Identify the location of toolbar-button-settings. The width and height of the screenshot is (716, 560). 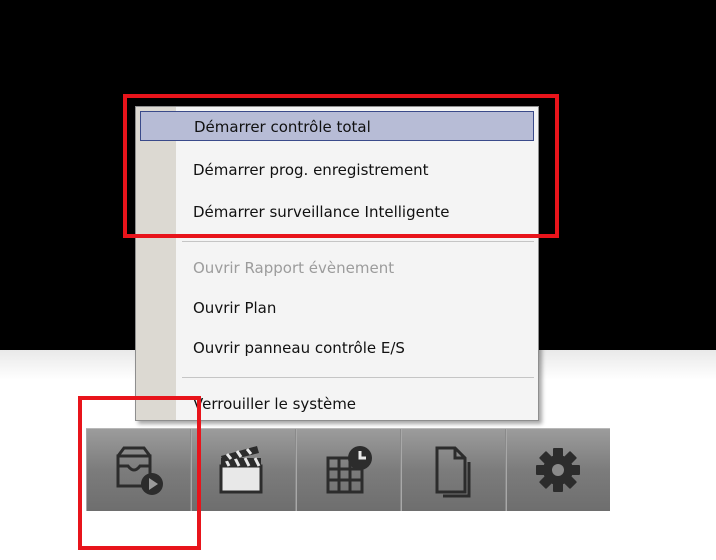
(558, 470).